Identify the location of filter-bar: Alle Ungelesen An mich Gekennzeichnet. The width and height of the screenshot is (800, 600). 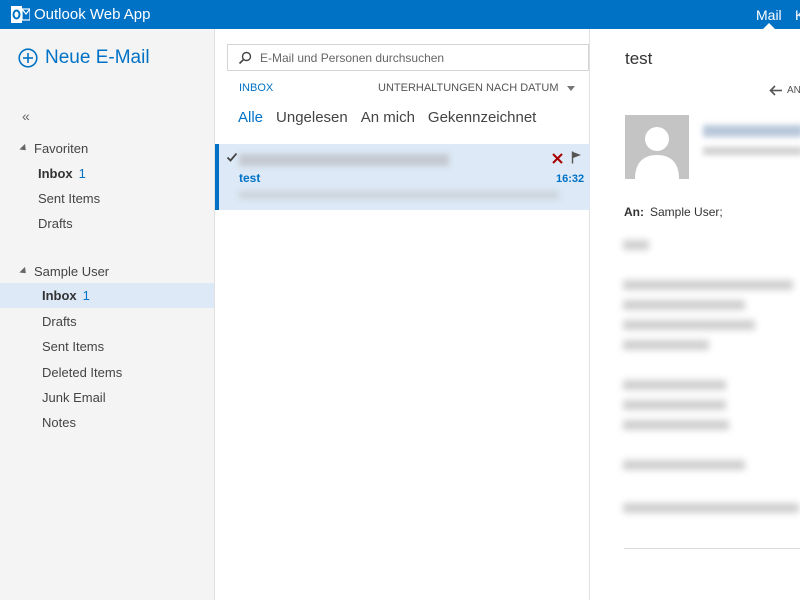
(393, 117).